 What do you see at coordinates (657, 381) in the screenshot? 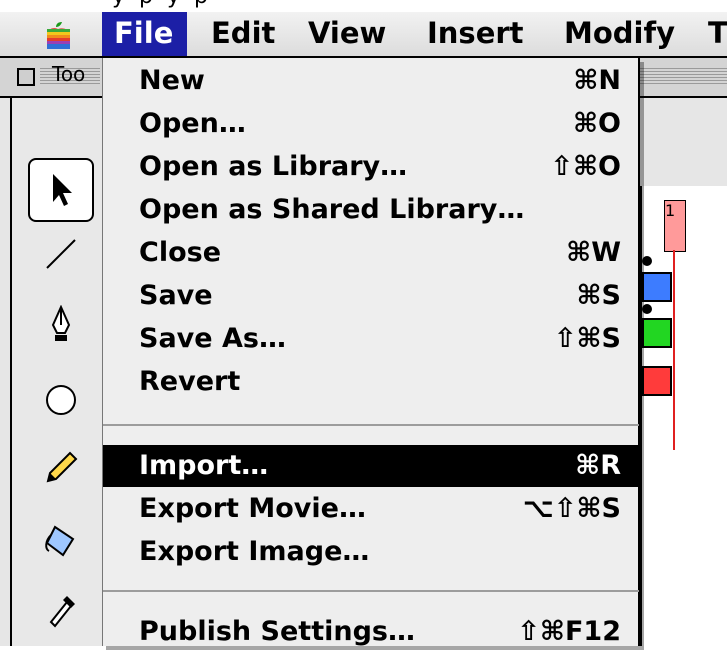
I see `color-swatch-red` at bounding box center [657, 381].